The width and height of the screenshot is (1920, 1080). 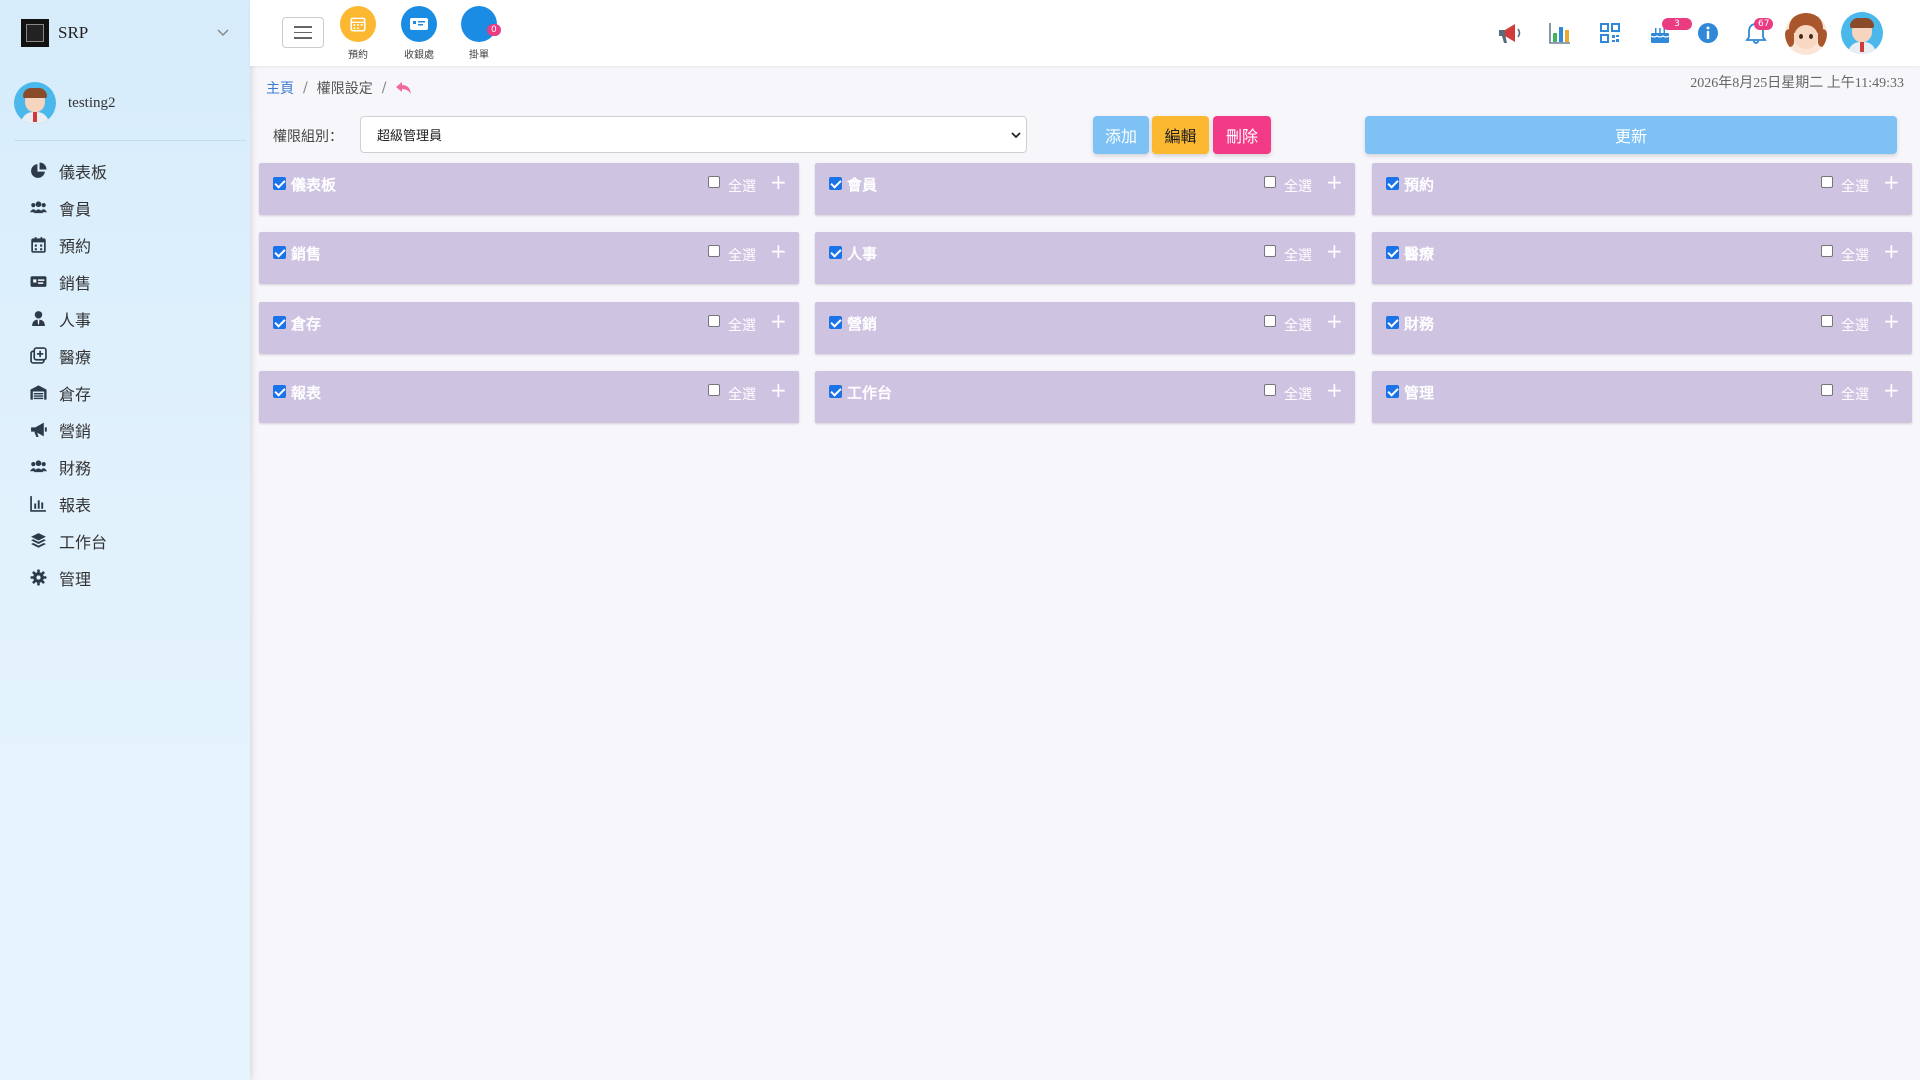 What do you see at coordinates (419, 33) in the screenshot?
I see `quick-cashier-button: 收銀處` at bounding box center [419, 33].